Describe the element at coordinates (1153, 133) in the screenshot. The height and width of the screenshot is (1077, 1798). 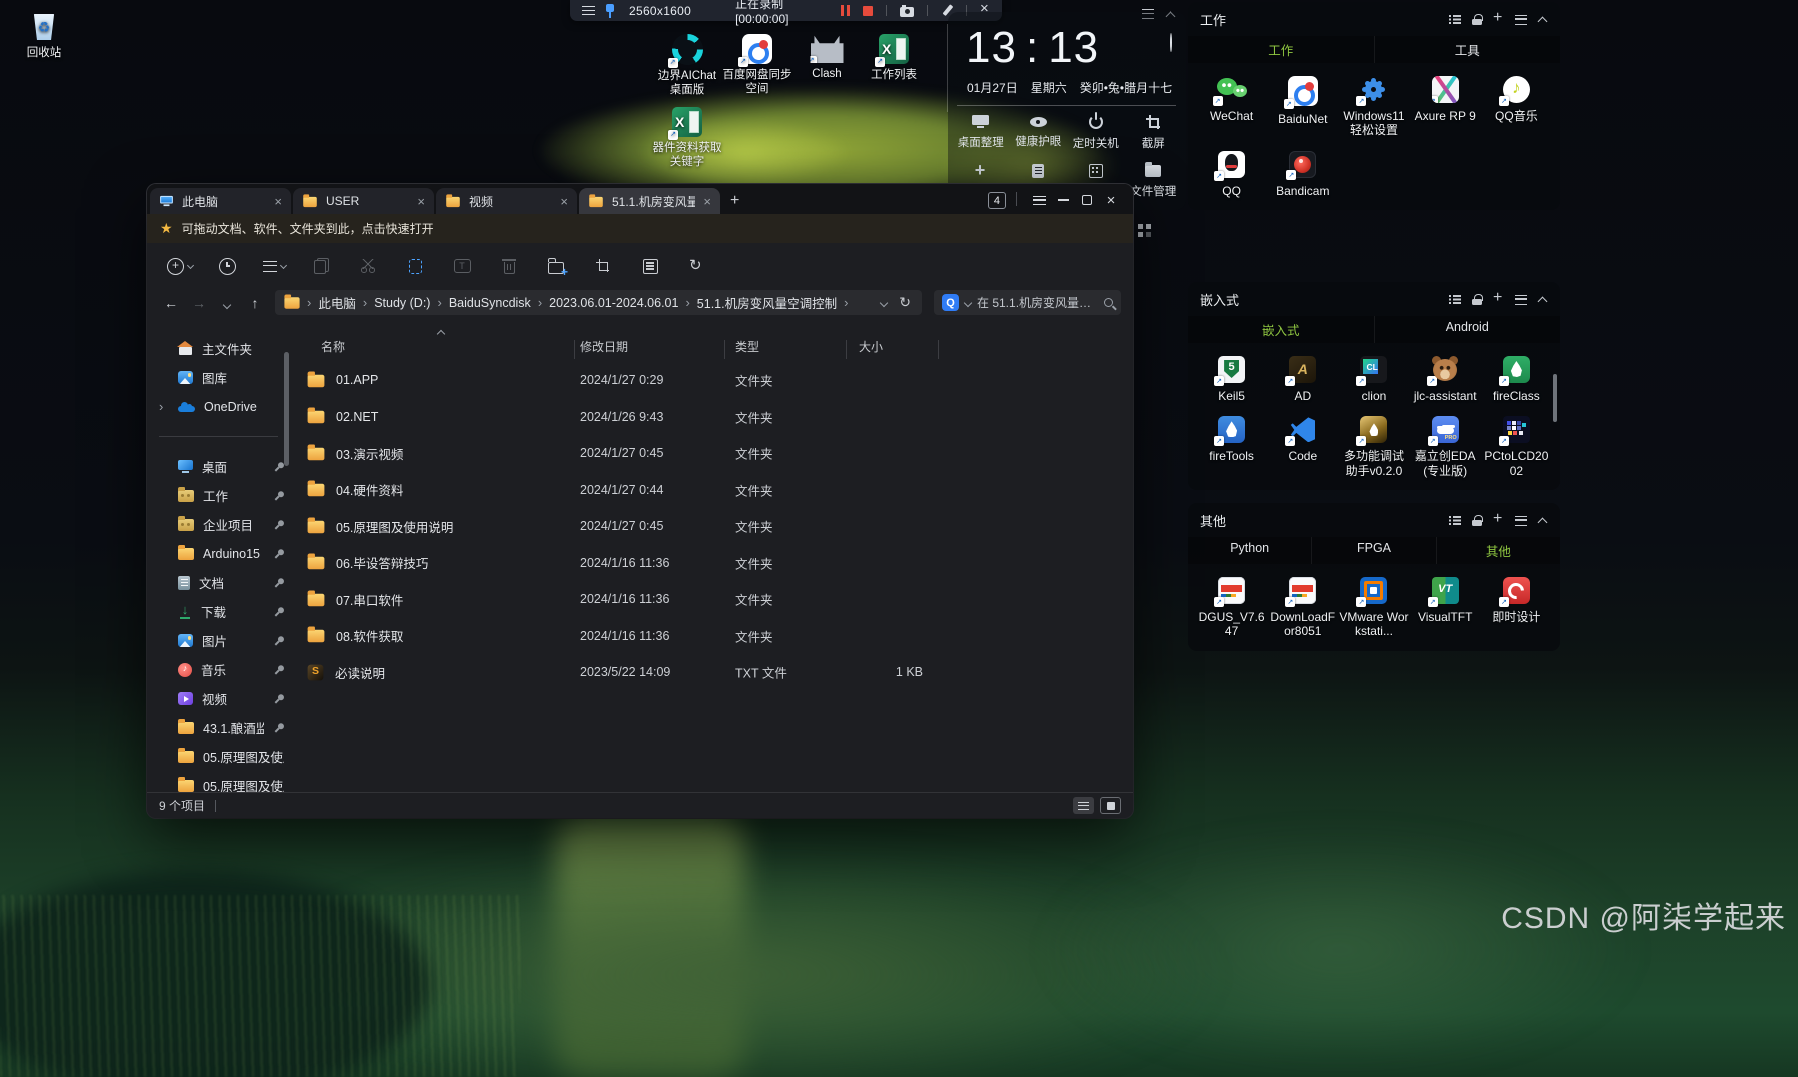
I see `widget-action-截屏: 截屏` at that location.